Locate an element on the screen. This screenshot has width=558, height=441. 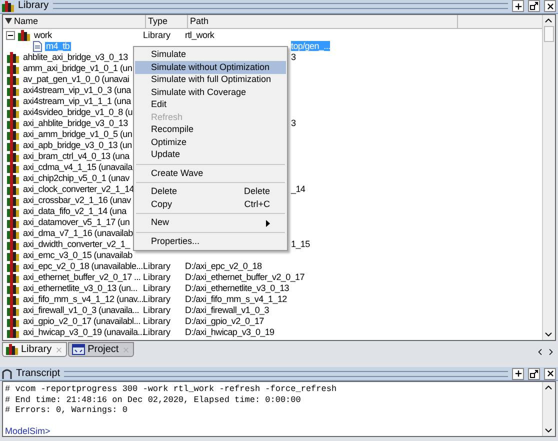
table-cell: D:/axi_epc_v2_0_18 is located at coordinates (223, 265).